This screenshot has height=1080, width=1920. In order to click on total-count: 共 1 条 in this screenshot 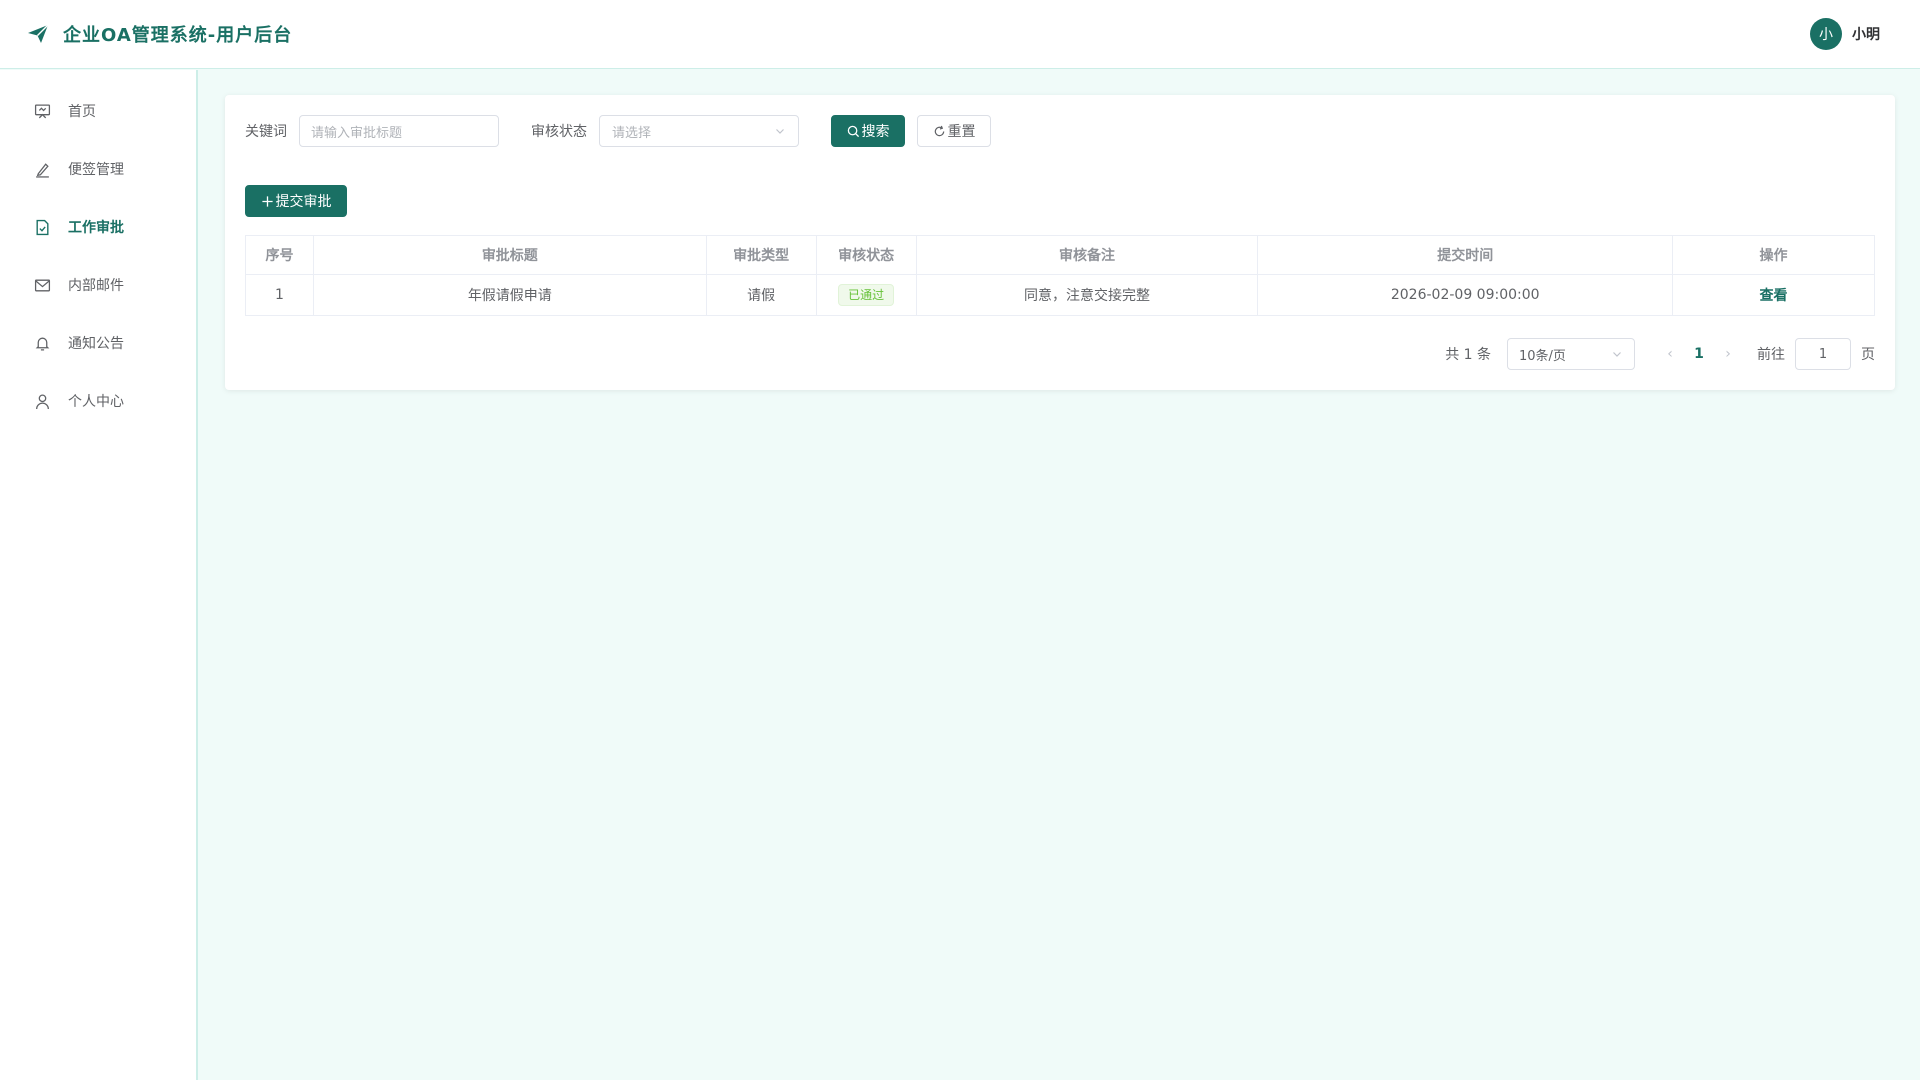, I will do `click(1468, 355)`.